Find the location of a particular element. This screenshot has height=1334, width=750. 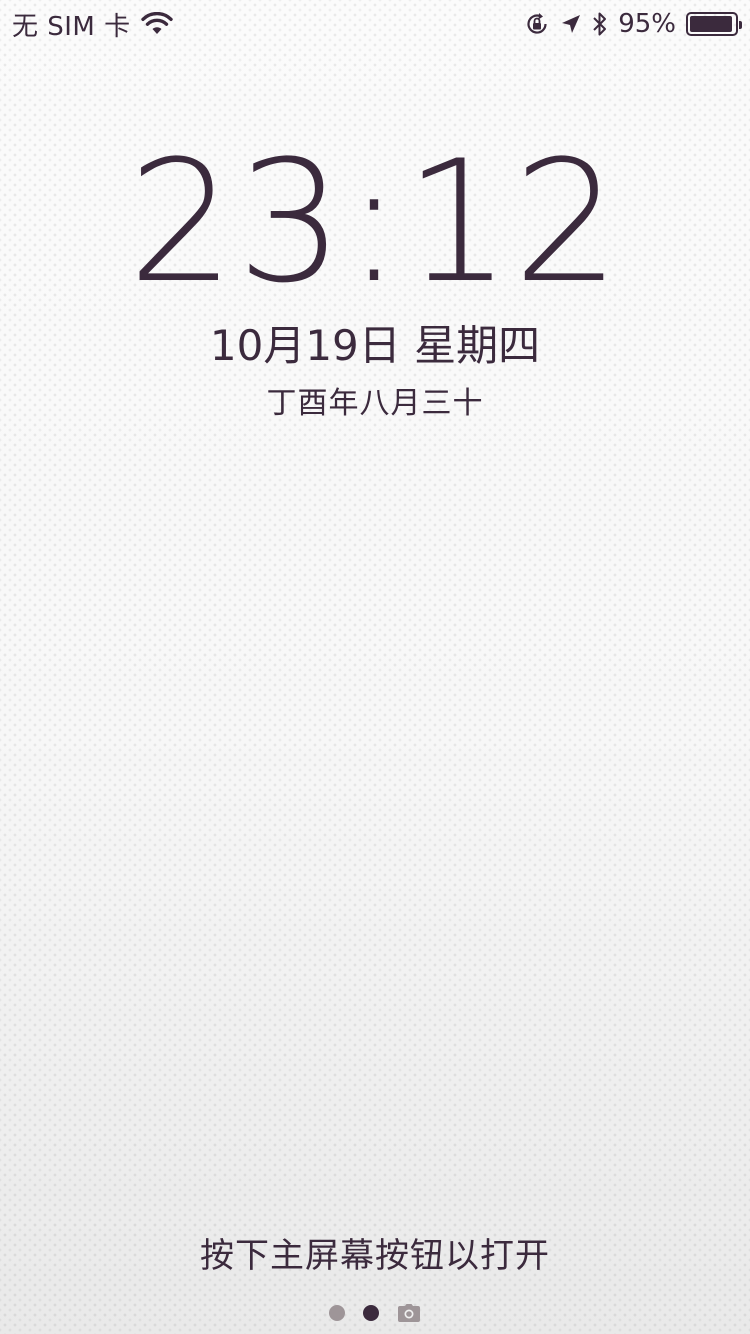

carrier-label: 无 SIM 卡 is located at coordinates (71, 26).